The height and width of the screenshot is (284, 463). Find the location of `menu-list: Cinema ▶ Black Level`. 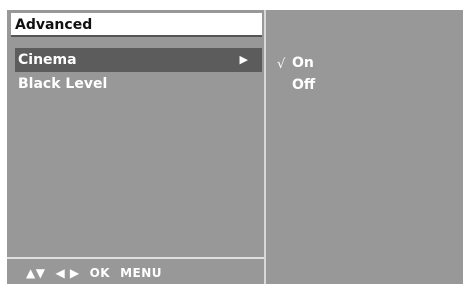

menu-list: Cinema ▶ Black Level is located at coordinates (138, 72).